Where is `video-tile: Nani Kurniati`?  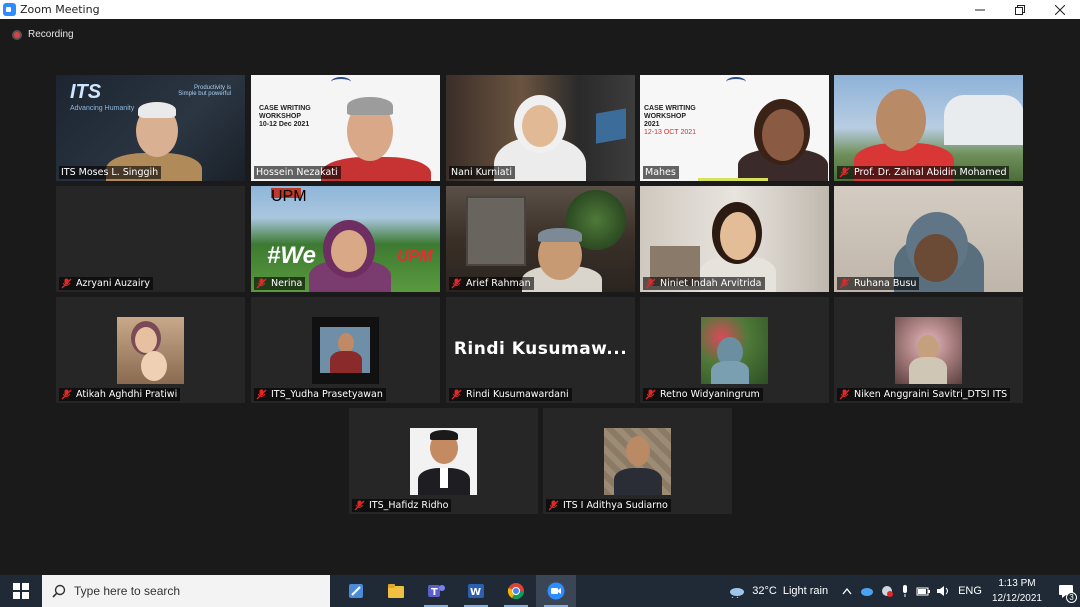 video-tile: Nani Kurniati is located at coordinates (540, 128).